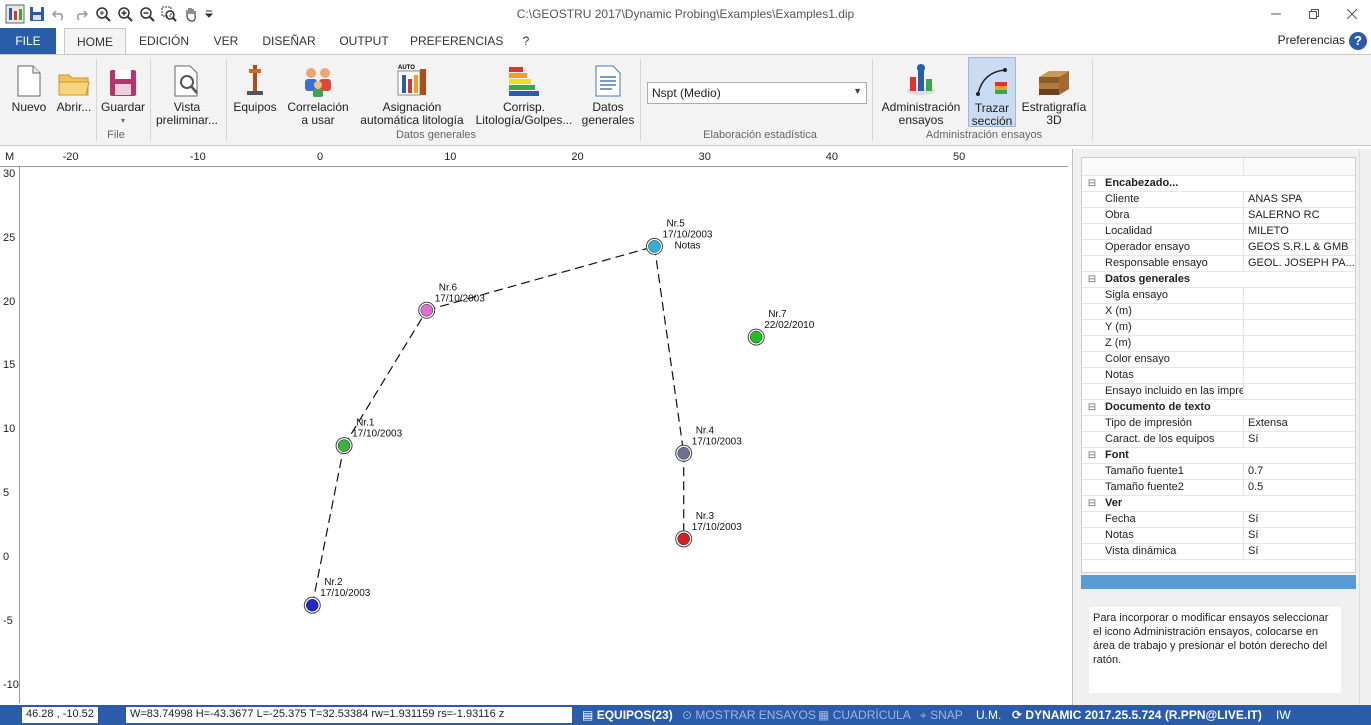 The width and height of the screenshot is (1371, 725). Describe the element at coordinates (1218, 200) in the screenshot. I see `property-row: Cliente ANAS SPA` at that location.